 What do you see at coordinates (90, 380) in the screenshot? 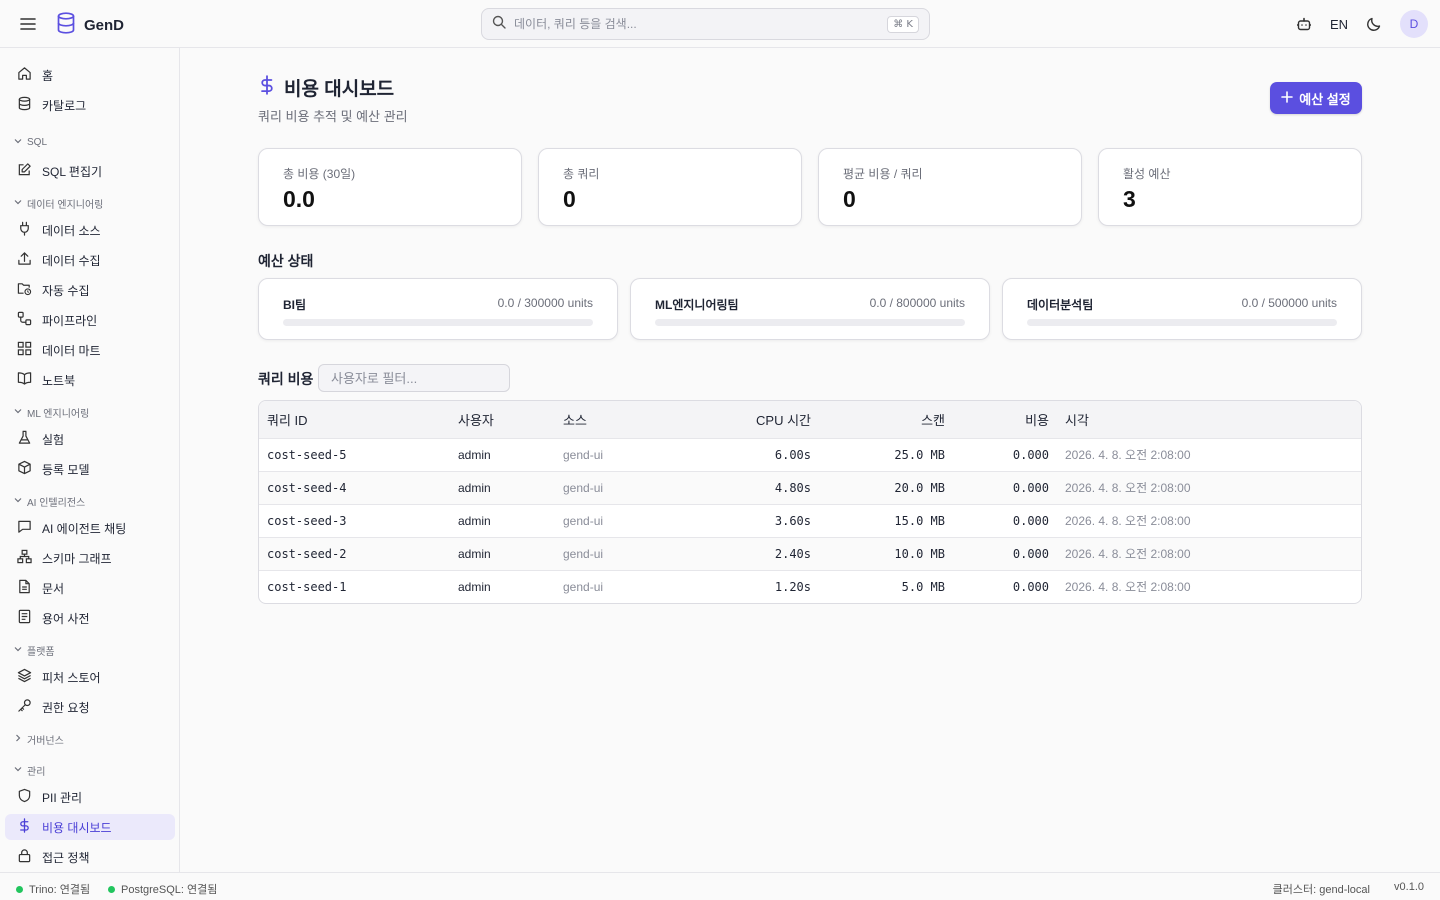
I see `sidebar-item-notebook: 노트북` at bounding box center [90, 380].